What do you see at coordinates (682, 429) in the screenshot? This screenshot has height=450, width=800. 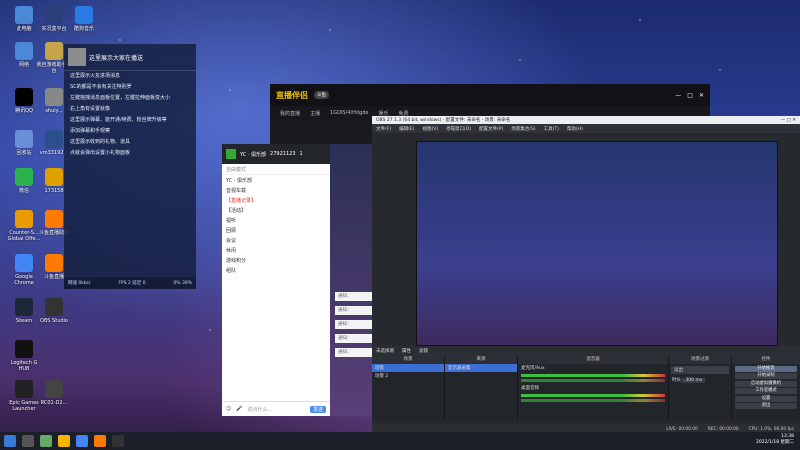 I see `status-item: LIVE: 00:00:00` at bounding box center [682, 429].